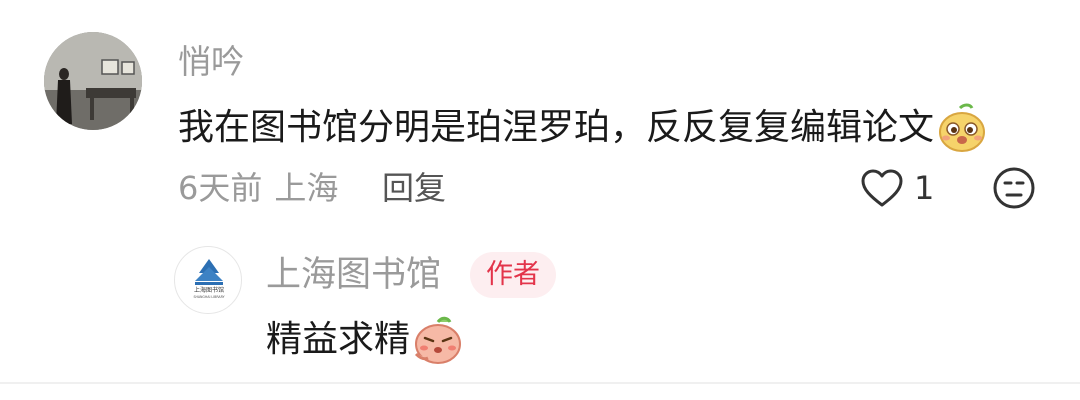  I want to click on peach-emoji-icon, so click(438, 340).